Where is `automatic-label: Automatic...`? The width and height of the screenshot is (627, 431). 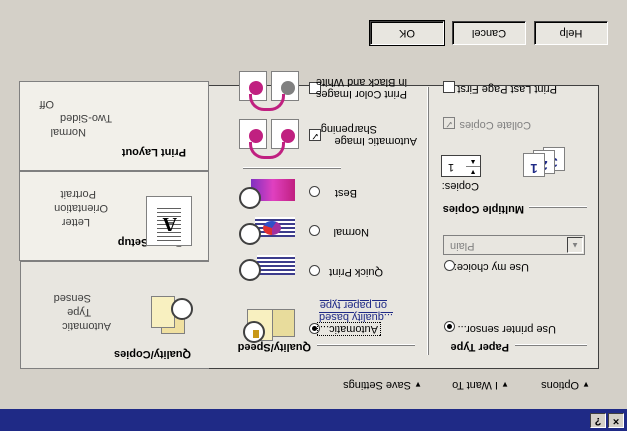
automatic-label: Automatic... is located at coordinates (348, 329).